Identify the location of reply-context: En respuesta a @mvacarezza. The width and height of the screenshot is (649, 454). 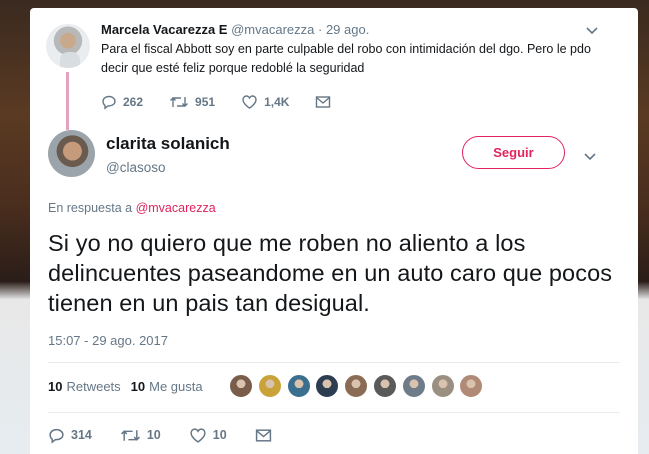
(132, 208).